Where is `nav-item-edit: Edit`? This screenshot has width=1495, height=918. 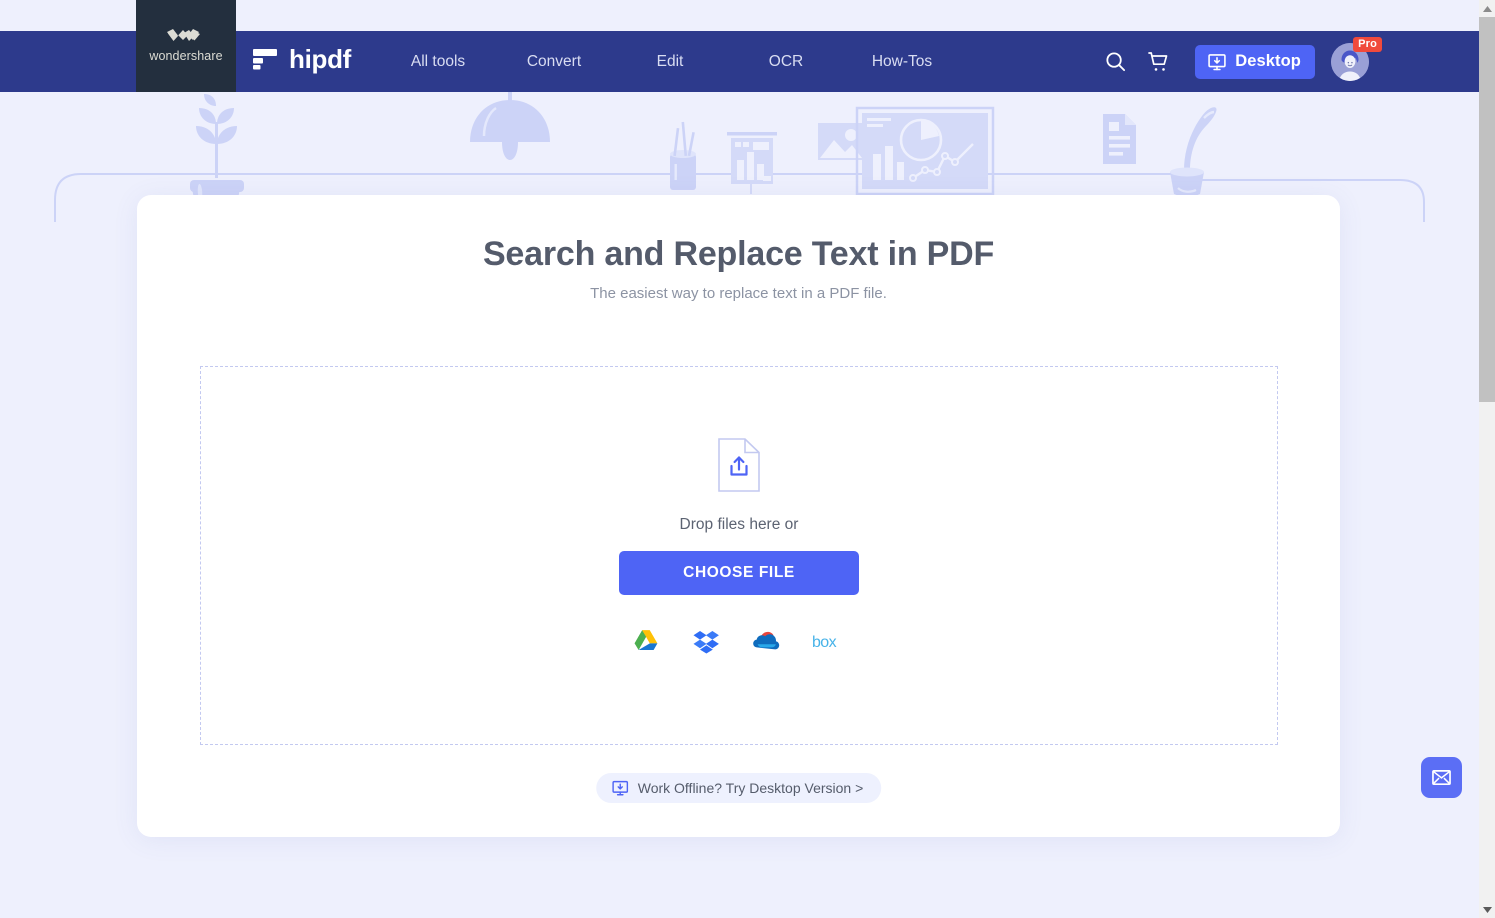 nav-item-edit: Edit is located at coordinates (670, 62).